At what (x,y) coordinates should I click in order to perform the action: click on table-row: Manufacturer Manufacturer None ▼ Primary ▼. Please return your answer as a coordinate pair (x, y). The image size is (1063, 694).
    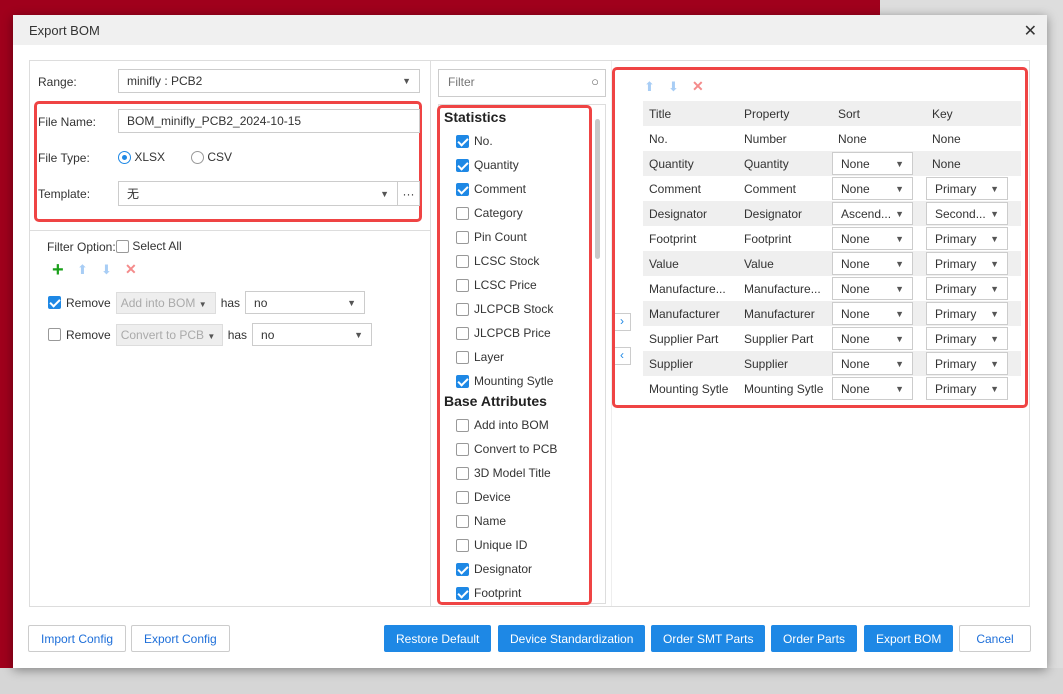
    Looking at the image, I should click on (832, 313).